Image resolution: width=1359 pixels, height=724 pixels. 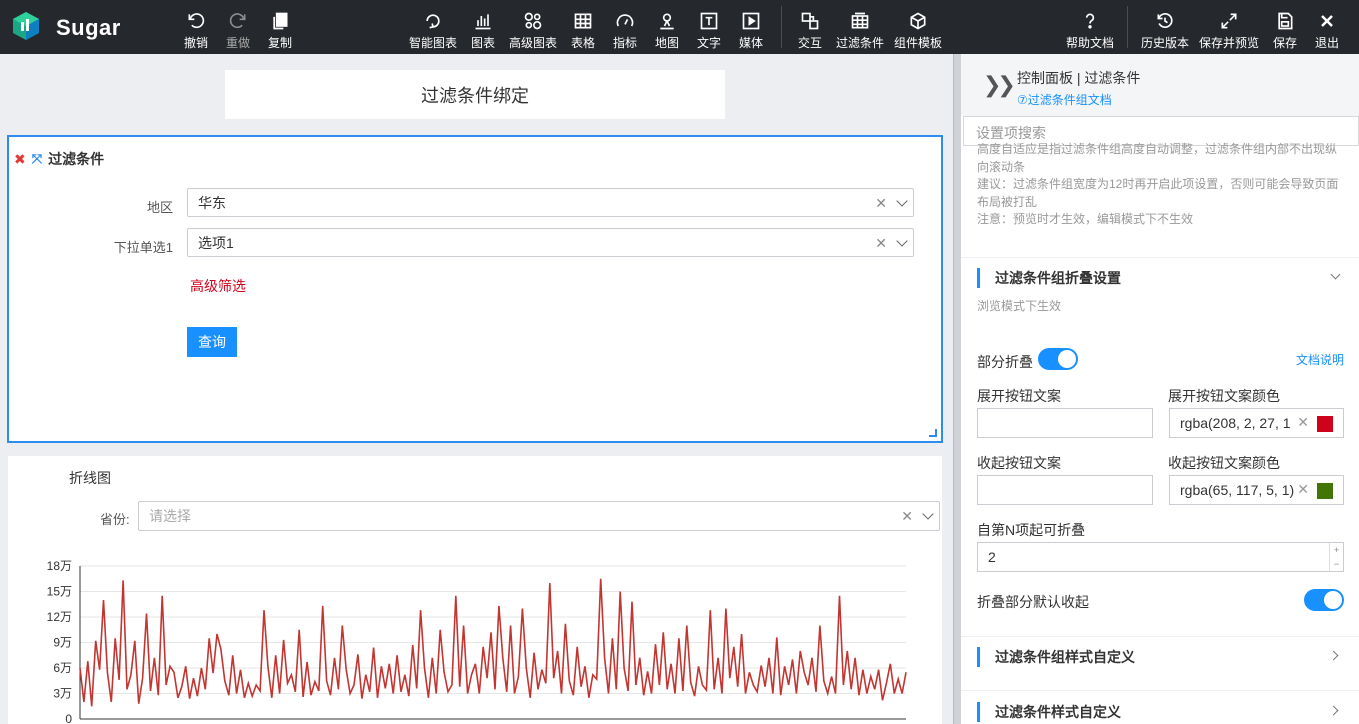 I want to click on help-doc-button: 帮助文档, so click(x=1090, y=27).